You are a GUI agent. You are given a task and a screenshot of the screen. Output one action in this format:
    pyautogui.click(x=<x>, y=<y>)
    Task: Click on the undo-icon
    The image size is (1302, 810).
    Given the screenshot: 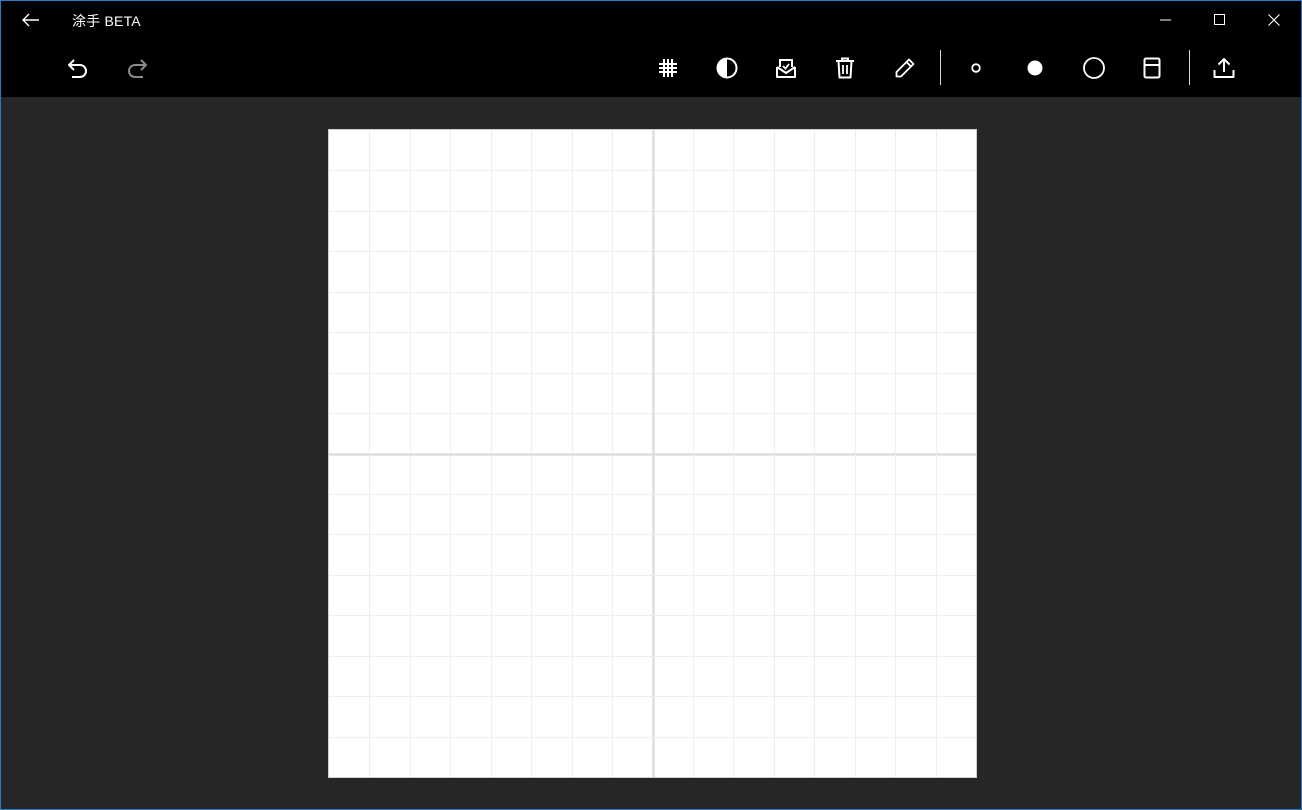 What is the action you would take?
    pyautogui.click(x=77, y=68)
    